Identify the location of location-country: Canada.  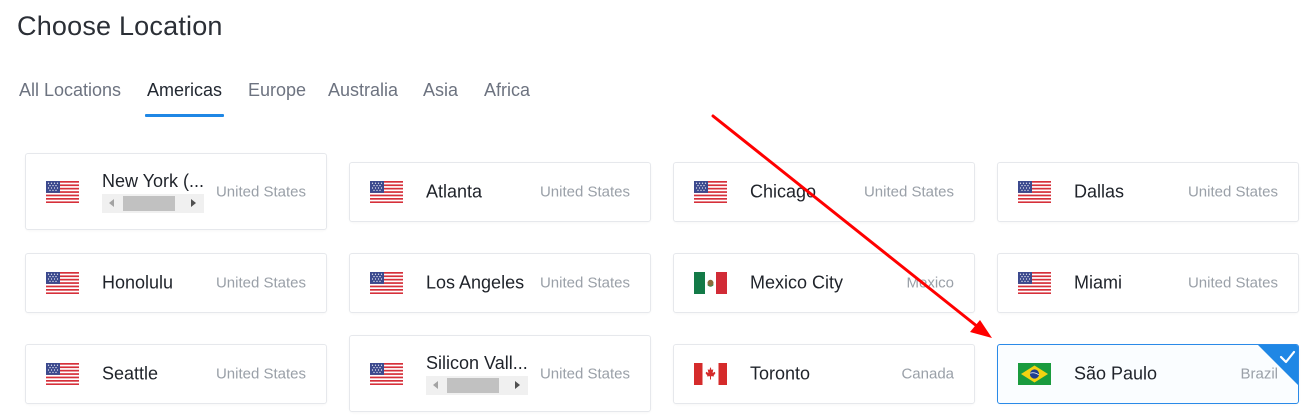
(927, 374).